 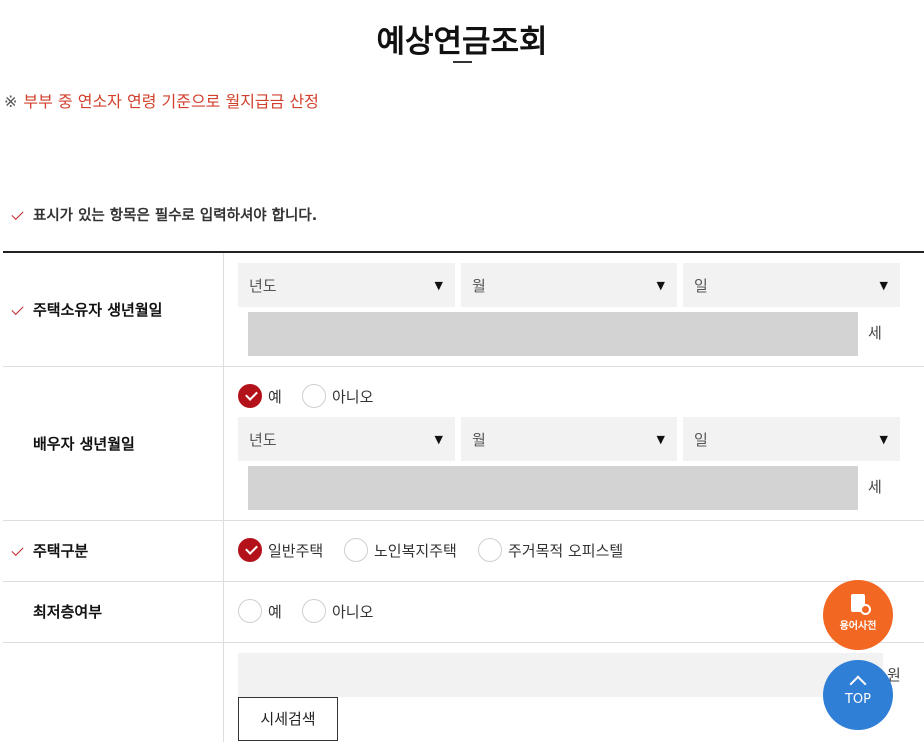 I want to click on top-label: TOP, so click(x=857, y=699).